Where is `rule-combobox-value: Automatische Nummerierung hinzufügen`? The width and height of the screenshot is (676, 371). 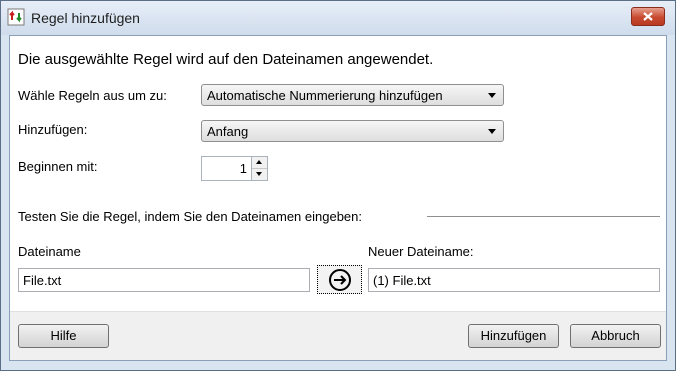
rule-combobox-value: Automatische Nummerierung hinzufügen is located at coordinates (325, 95).